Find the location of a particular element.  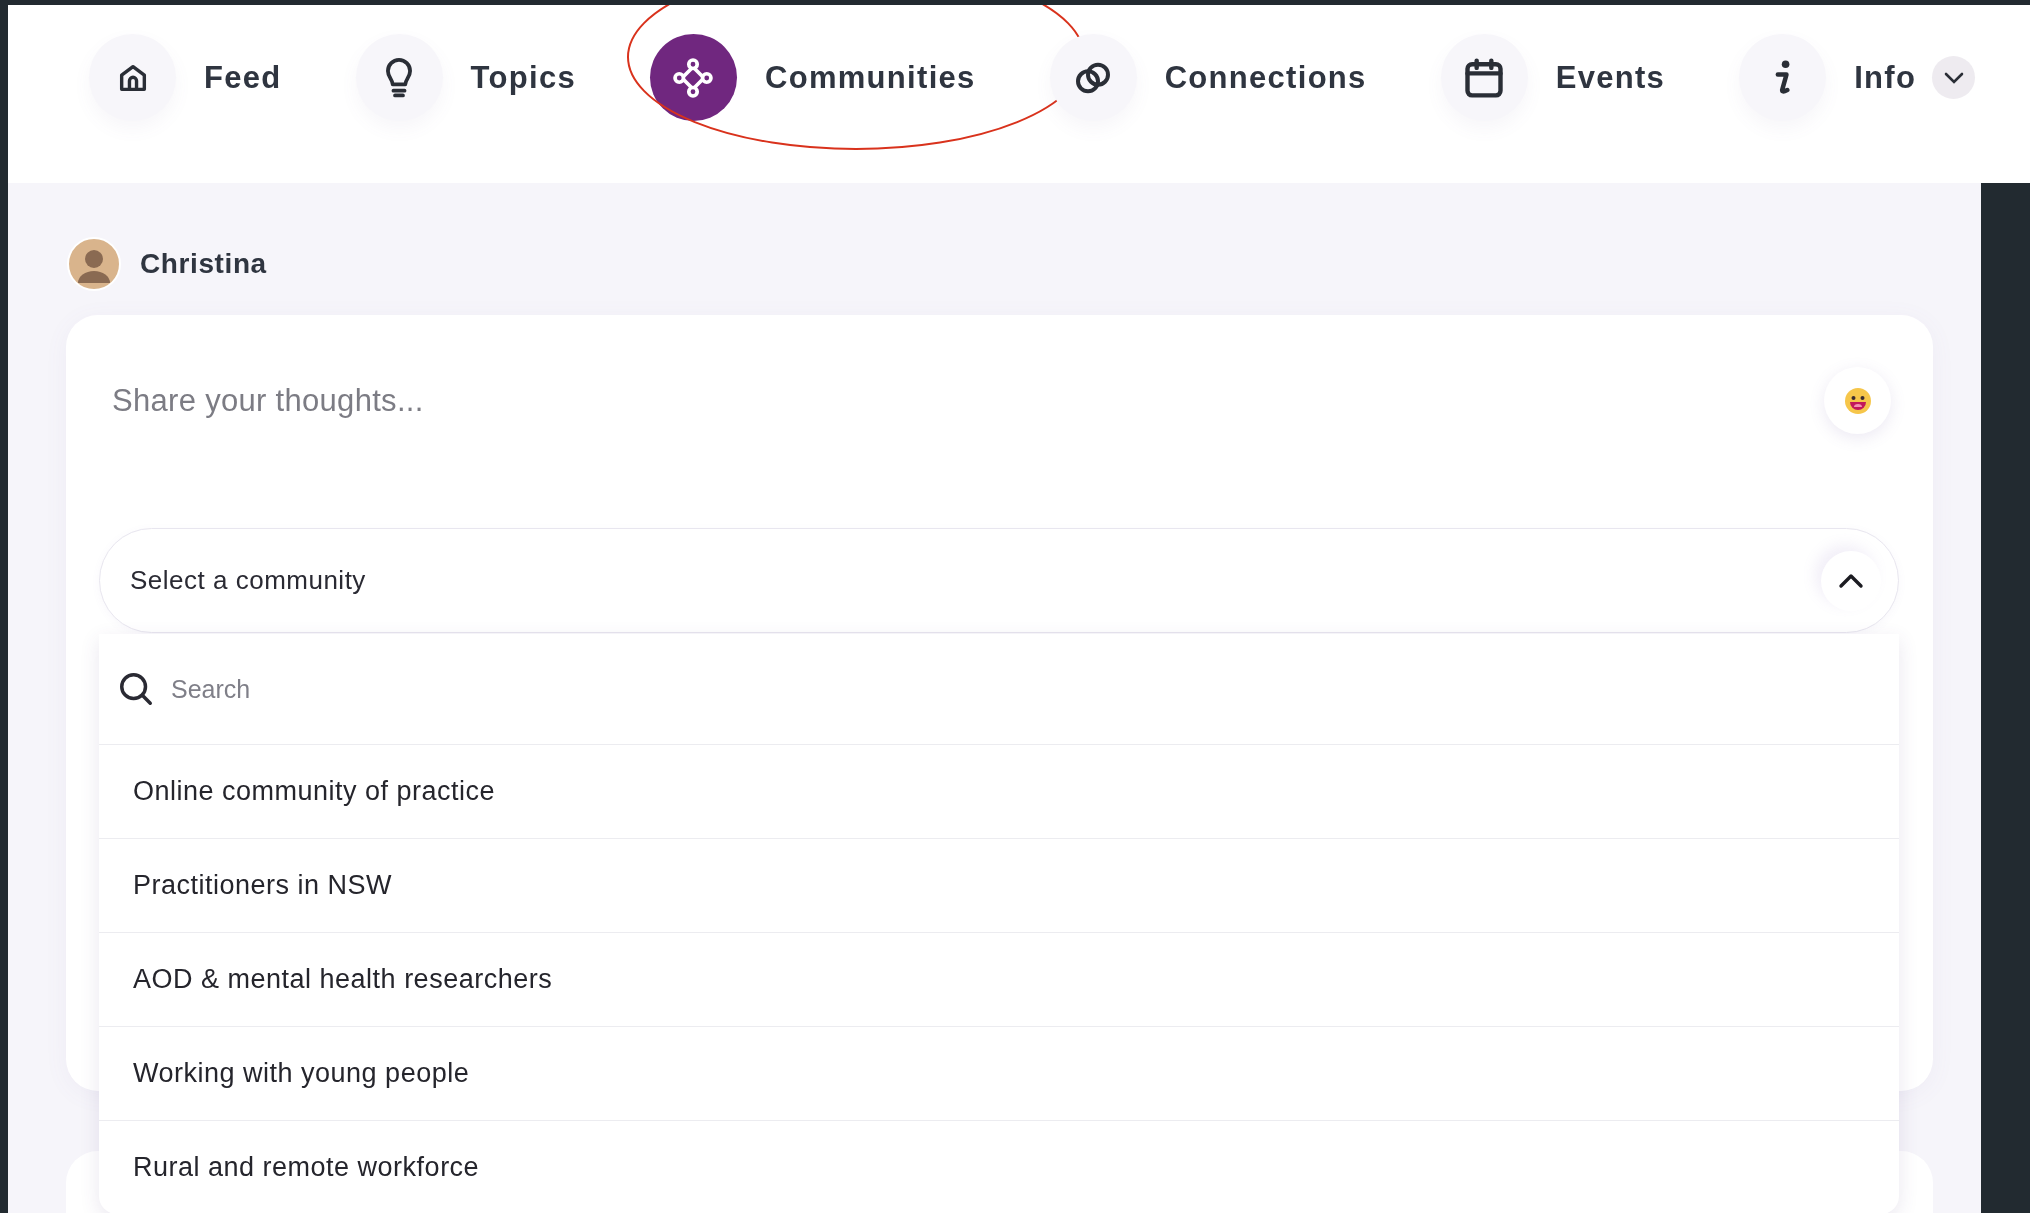

emoji-icon is located at coordinates (1857, 400).